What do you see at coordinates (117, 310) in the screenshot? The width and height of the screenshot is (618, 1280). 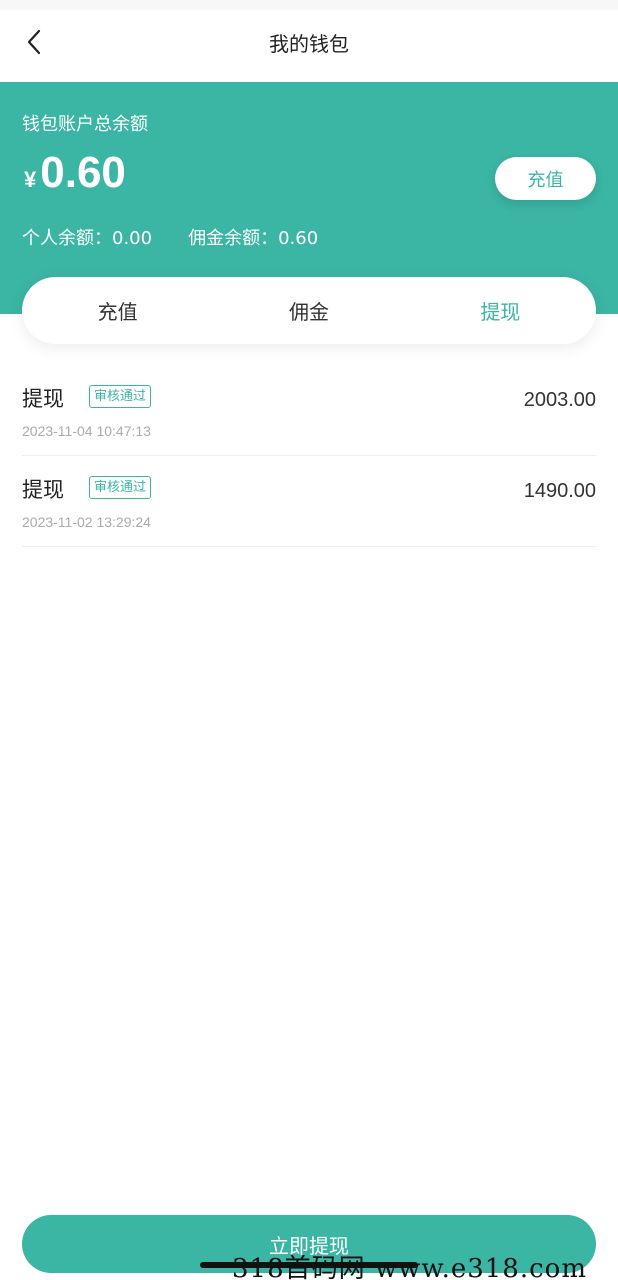 I see `tab-recharge: 充值` at bounding box center [117, 310].